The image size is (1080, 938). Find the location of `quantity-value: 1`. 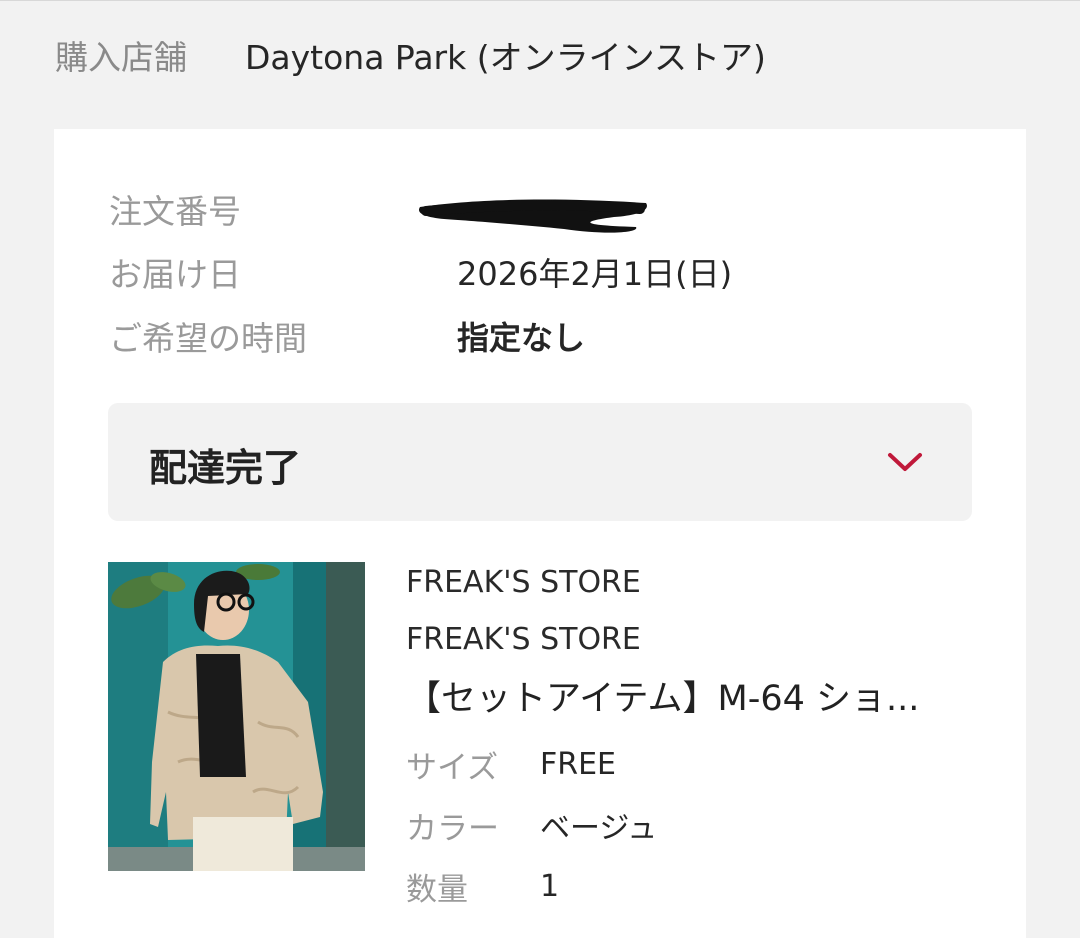

quantity-value: 1 is located at coordinates (550, 886).